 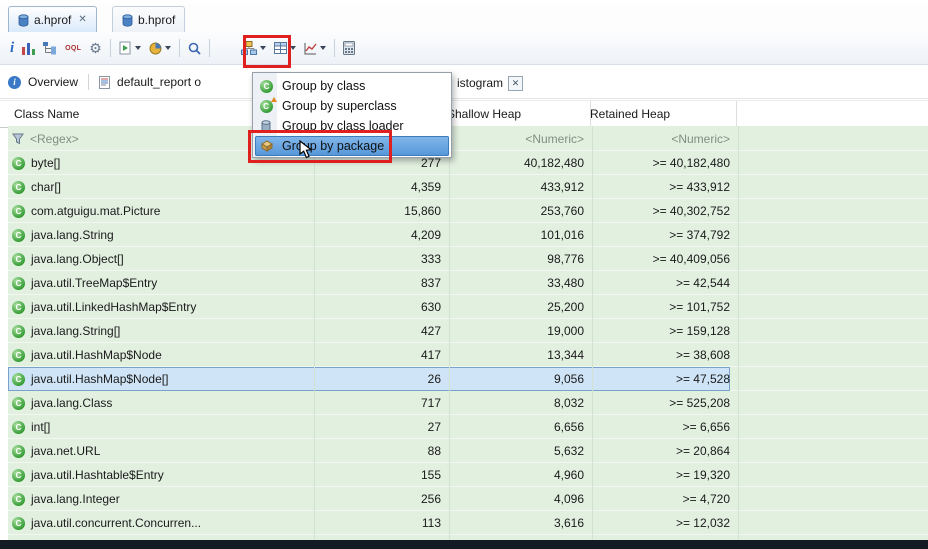 I want to click on class-name-cell: Cchar[], so click(x=161, y=187).